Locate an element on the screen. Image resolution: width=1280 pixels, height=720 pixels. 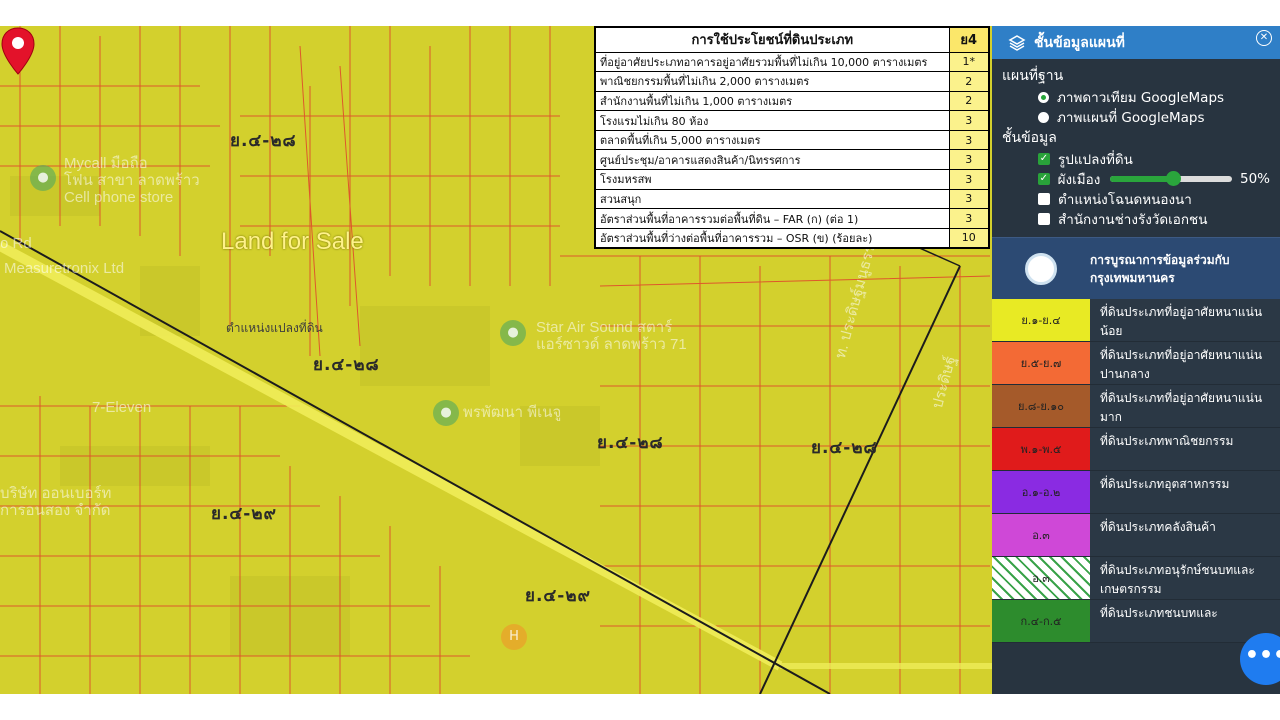
row-value: 2 is located at coordinates (969, 81).